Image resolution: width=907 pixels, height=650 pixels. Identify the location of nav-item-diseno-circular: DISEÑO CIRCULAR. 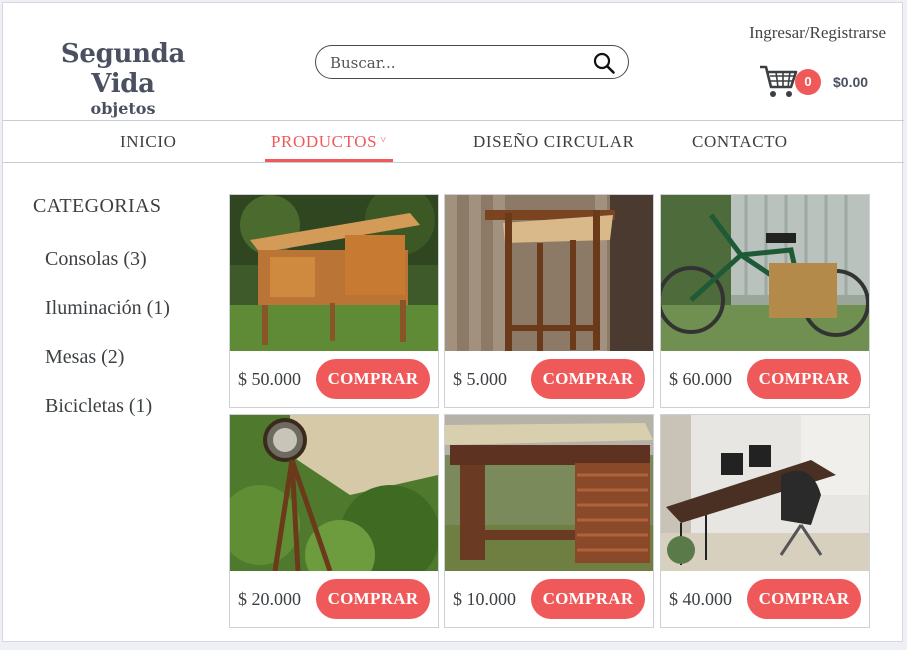
(554, 142).